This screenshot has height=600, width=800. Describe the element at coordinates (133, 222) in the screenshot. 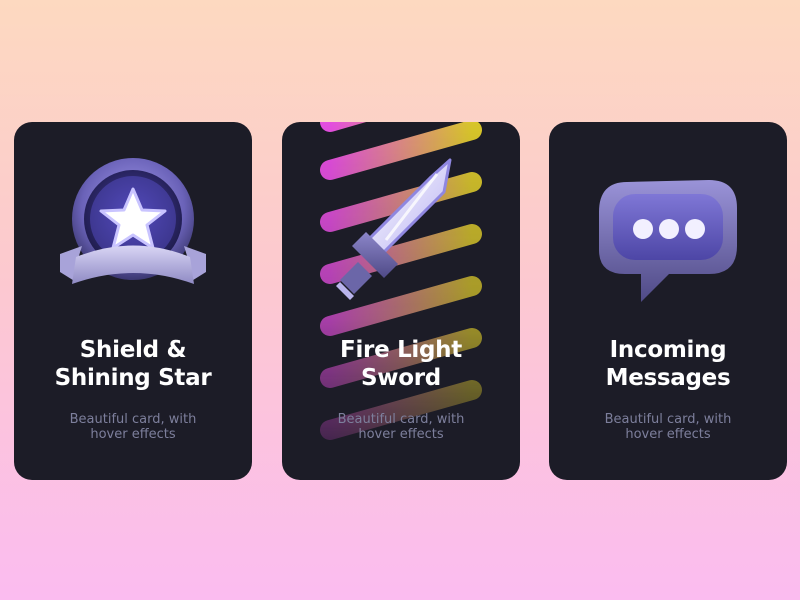

I see `shield-star-icon` at that location.